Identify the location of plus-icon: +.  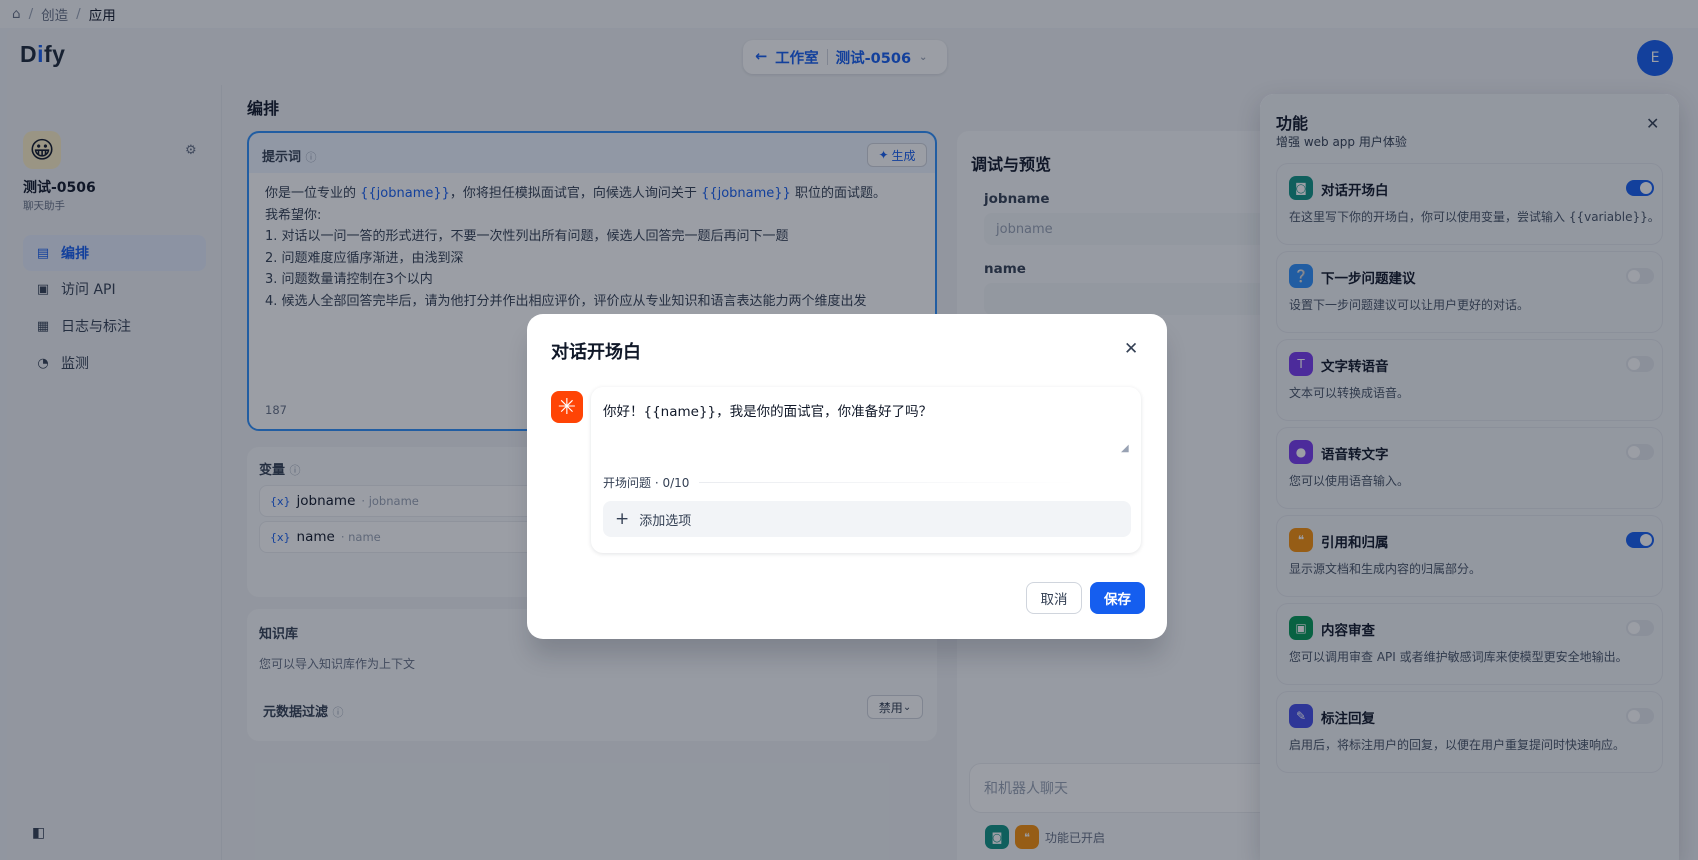
(622, 519).